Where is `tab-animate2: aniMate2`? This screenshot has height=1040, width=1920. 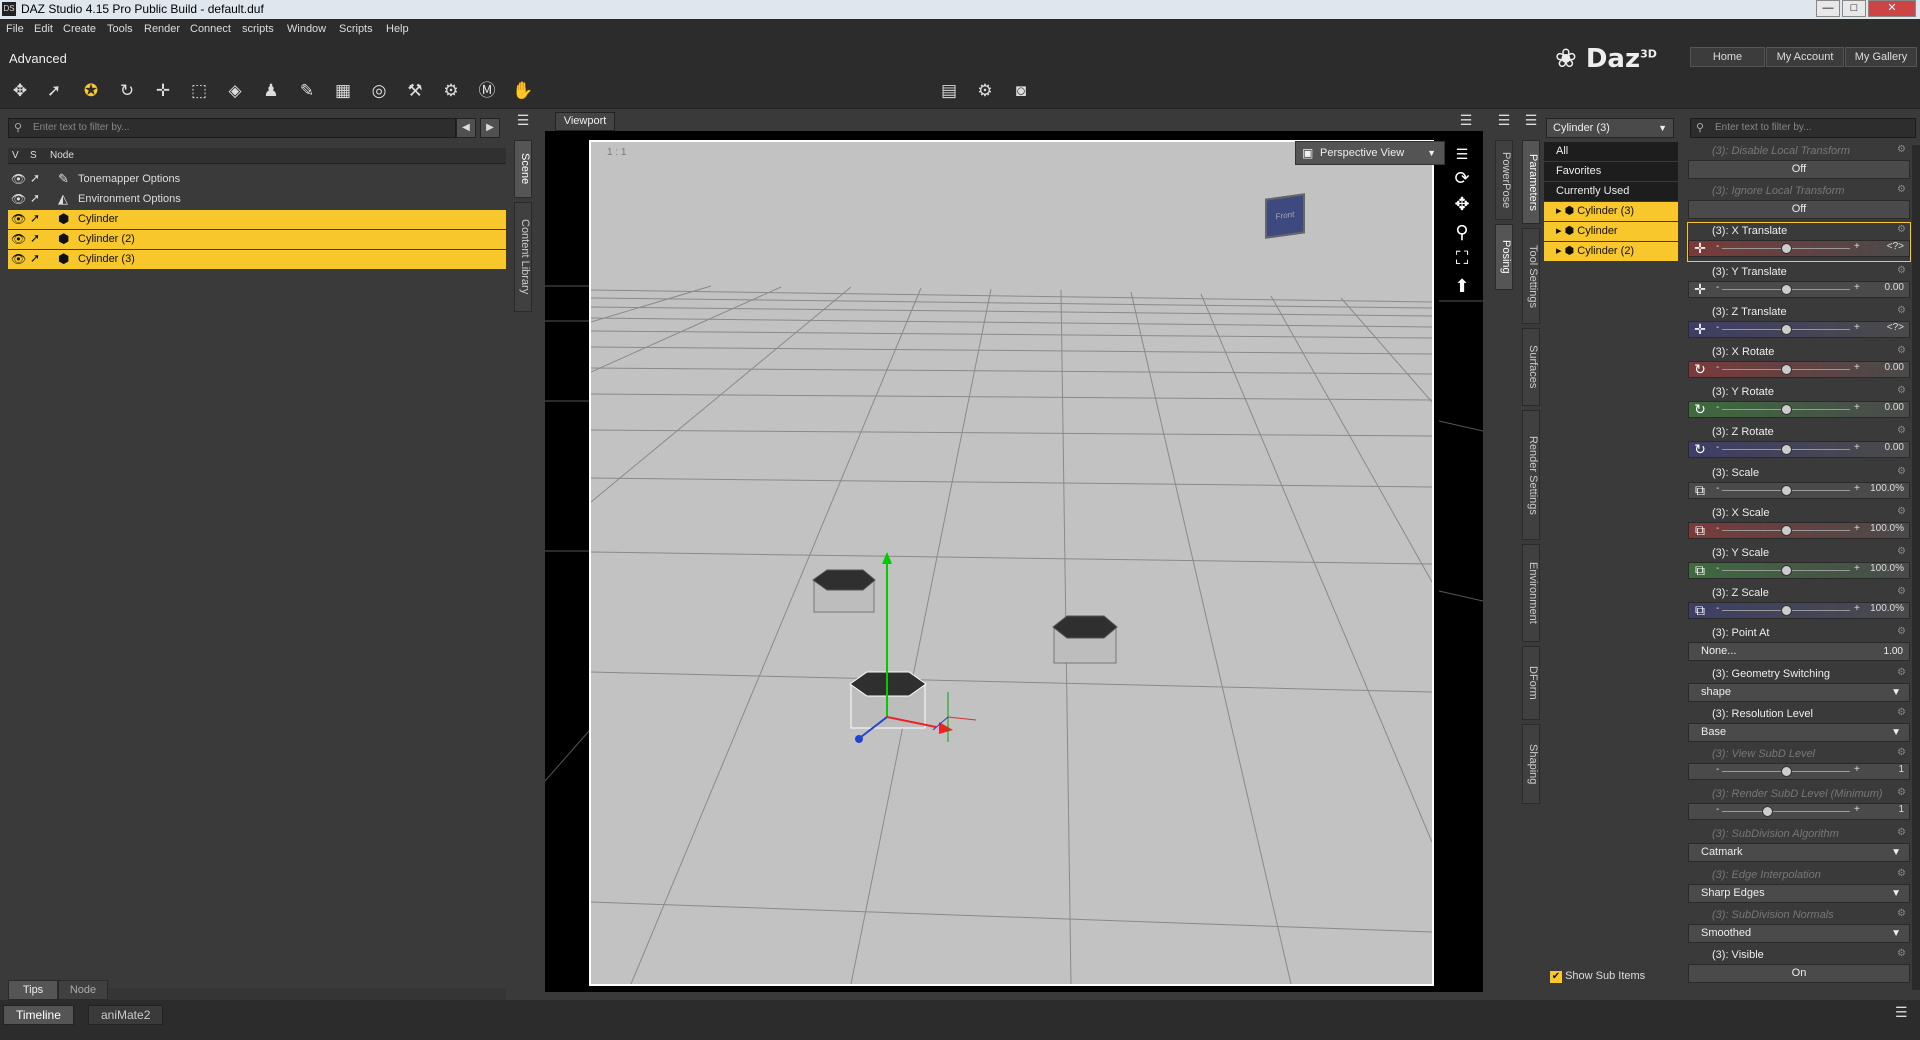
tab-animate2: aniMate2 is located at coordinates (126, 1015).